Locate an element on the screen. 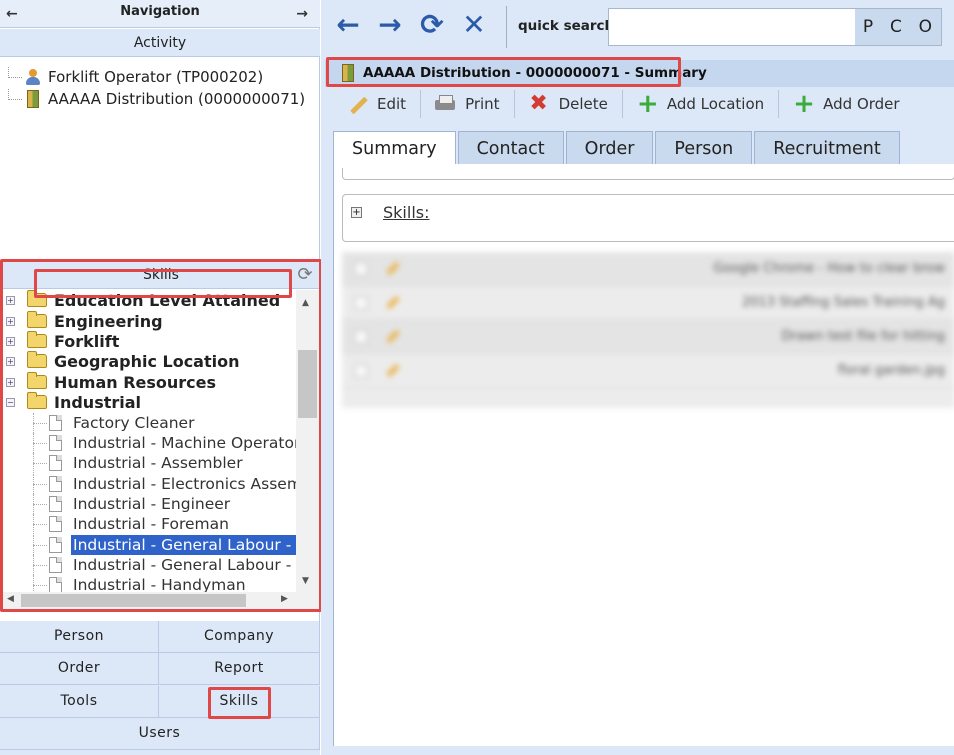 This screenshot has height=755, width=954. tree-connector is located at coordinates (15, 94).